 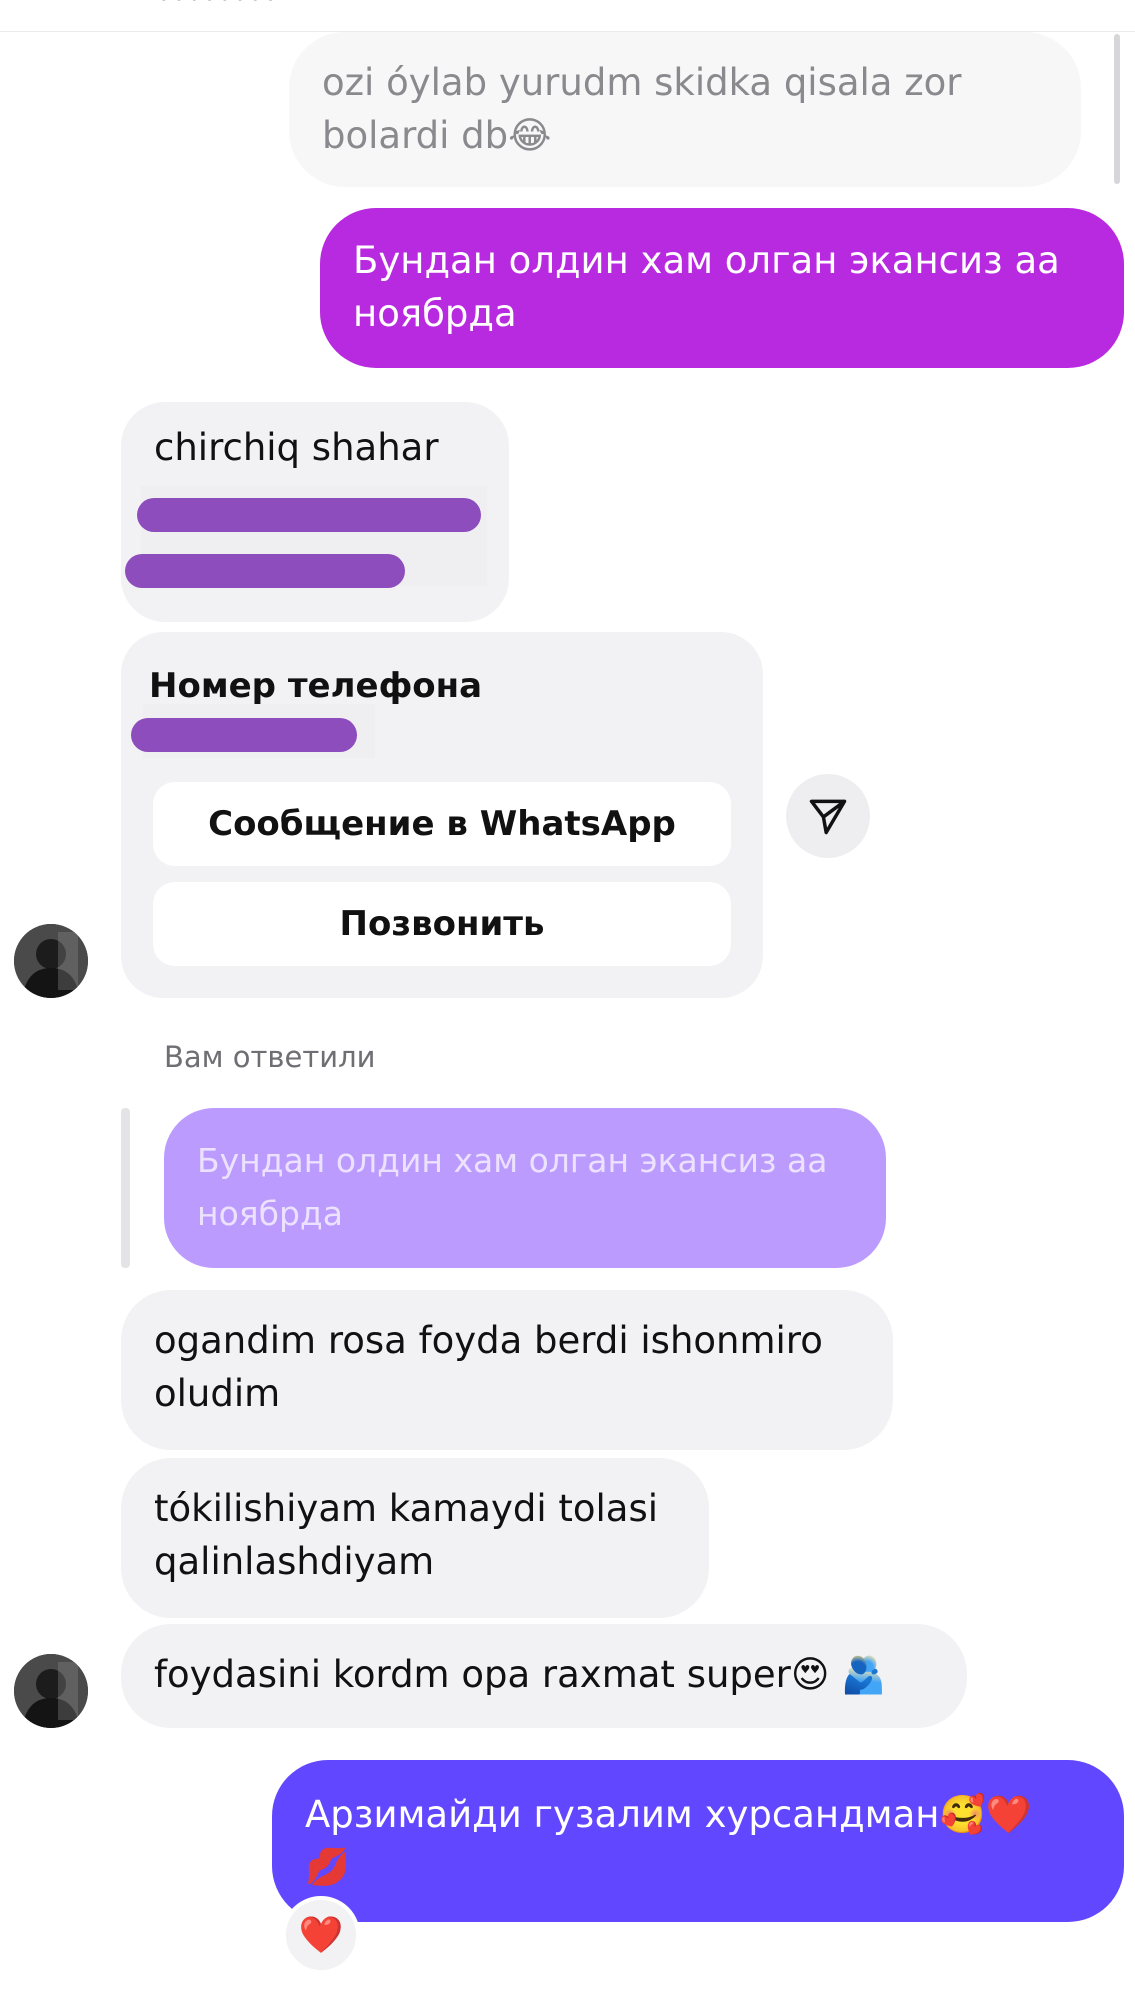 I want to click on call-button: Позвонить, so click(x=442, y=924).